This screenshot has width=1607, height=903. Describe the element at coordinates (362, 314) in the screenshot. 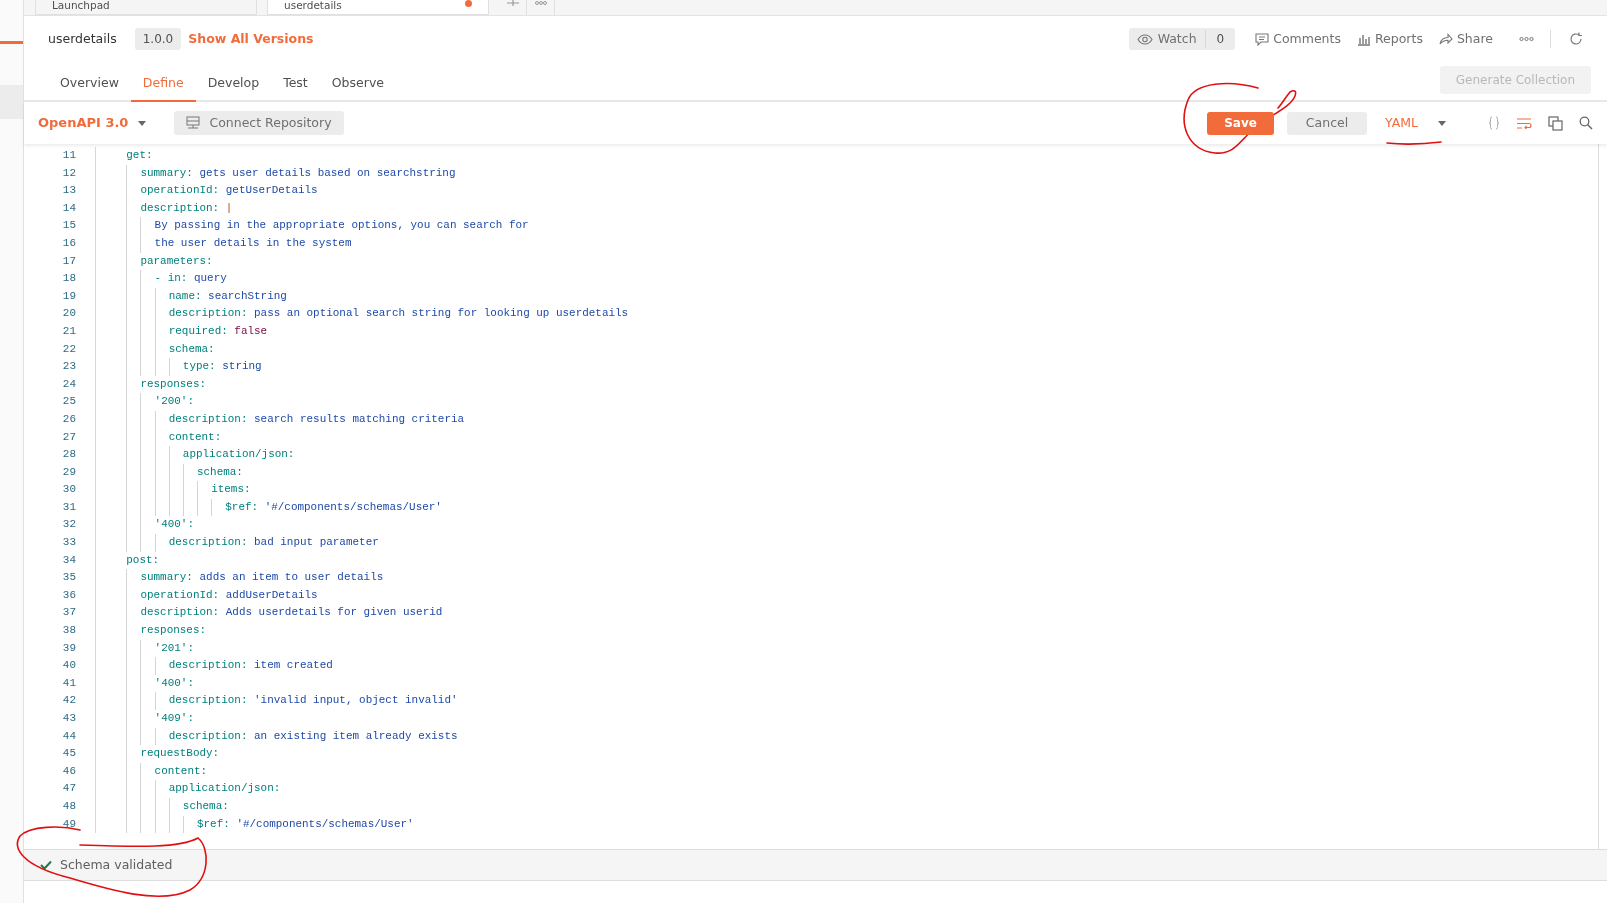

I see `code-line: description: pass an optional search string for looking up userdetails` at that location.